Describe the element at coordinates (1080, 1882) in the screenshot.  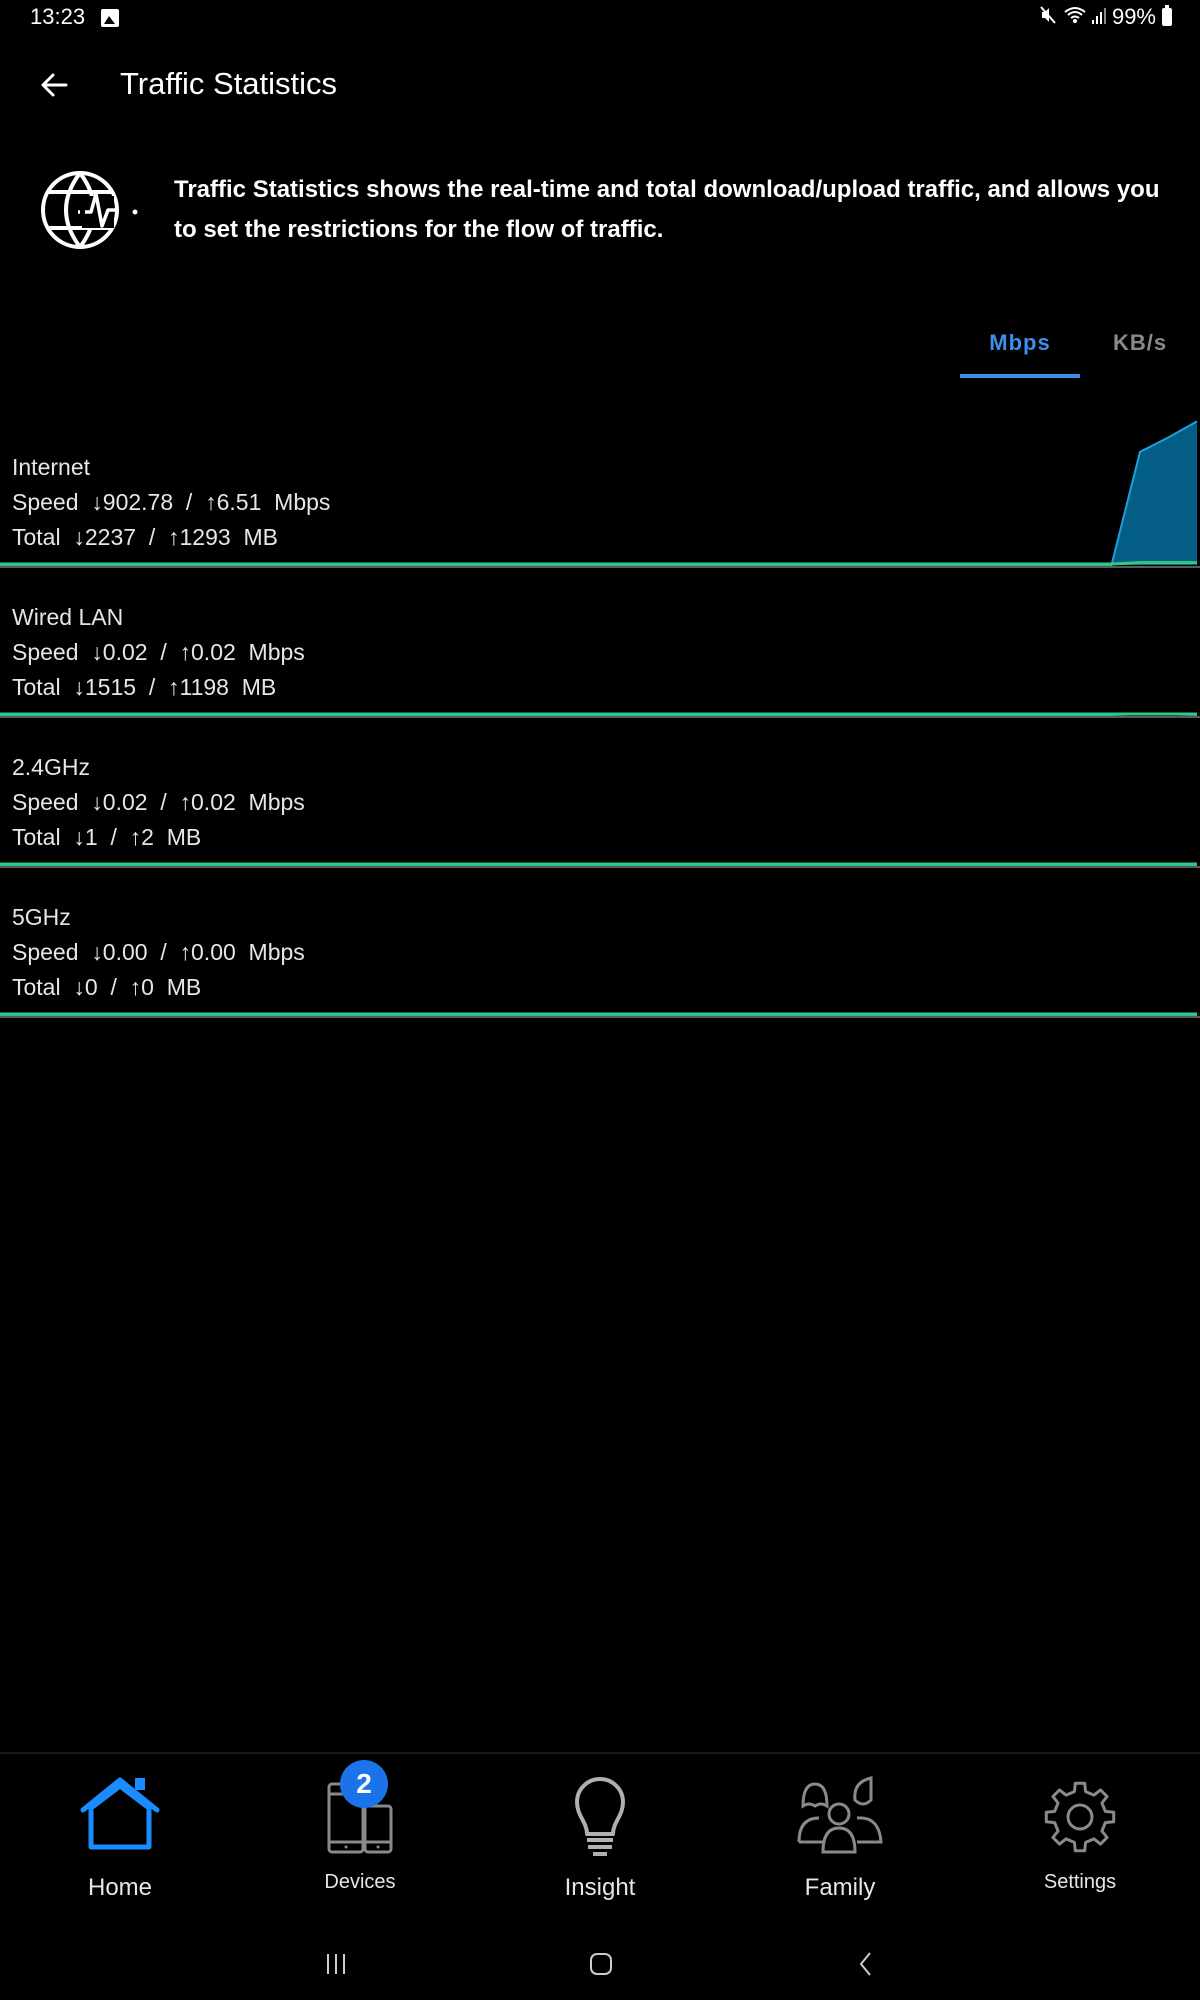
I see `nav-settings-label: Settings` at that location.